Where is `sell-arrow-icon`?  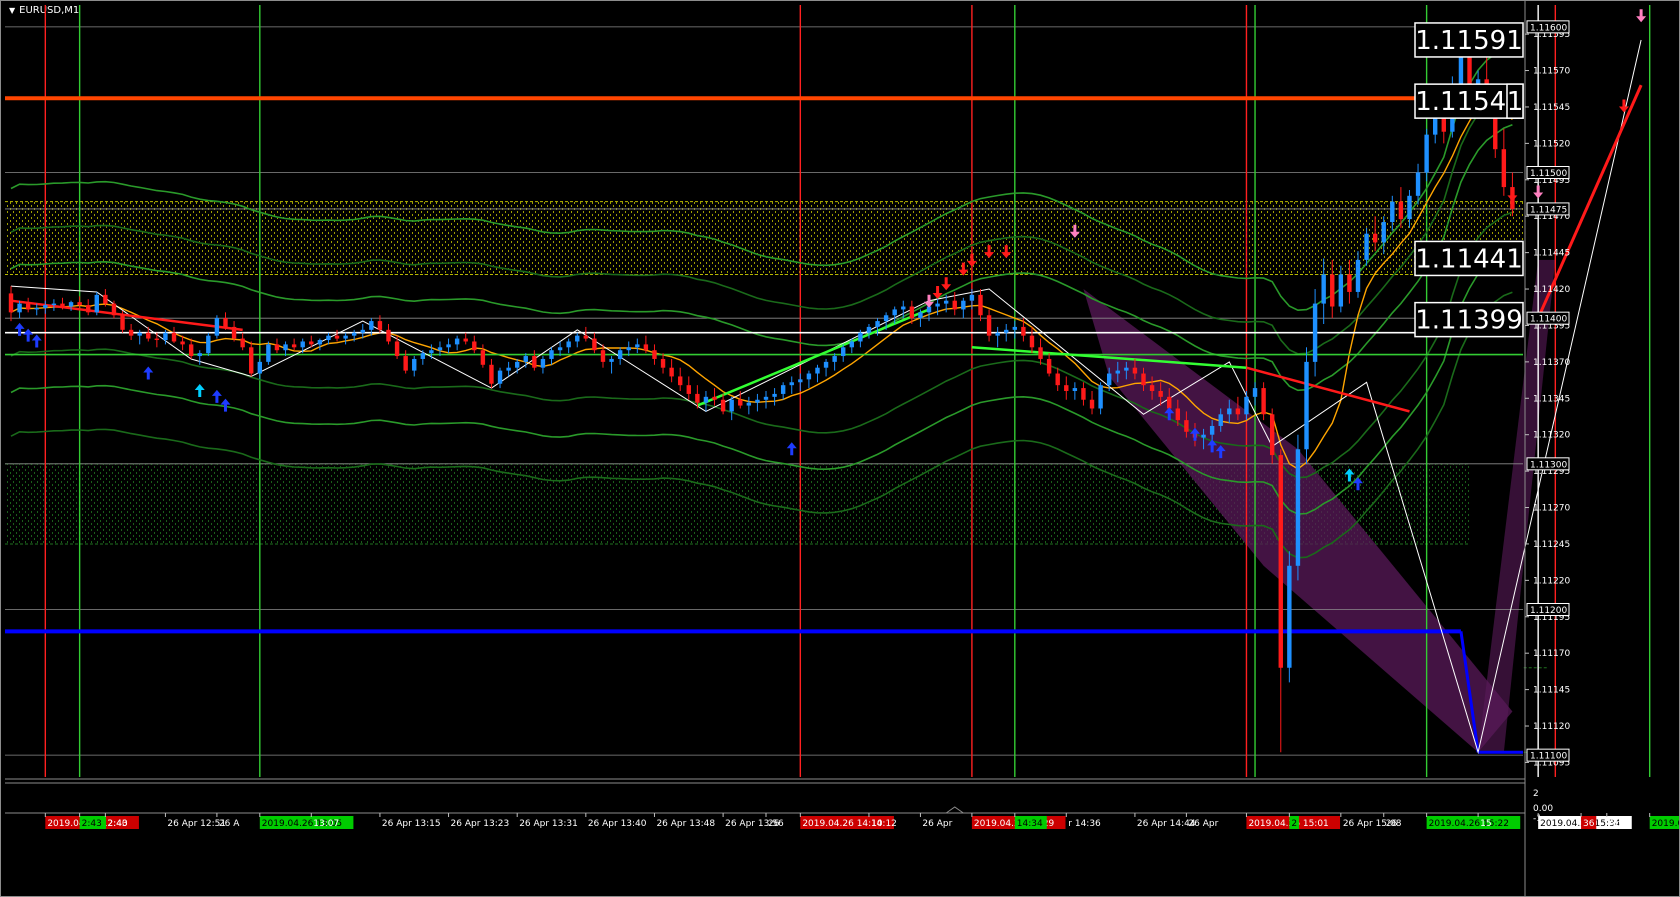 sell-arrow-icon is located at coordinates (1538, 192).